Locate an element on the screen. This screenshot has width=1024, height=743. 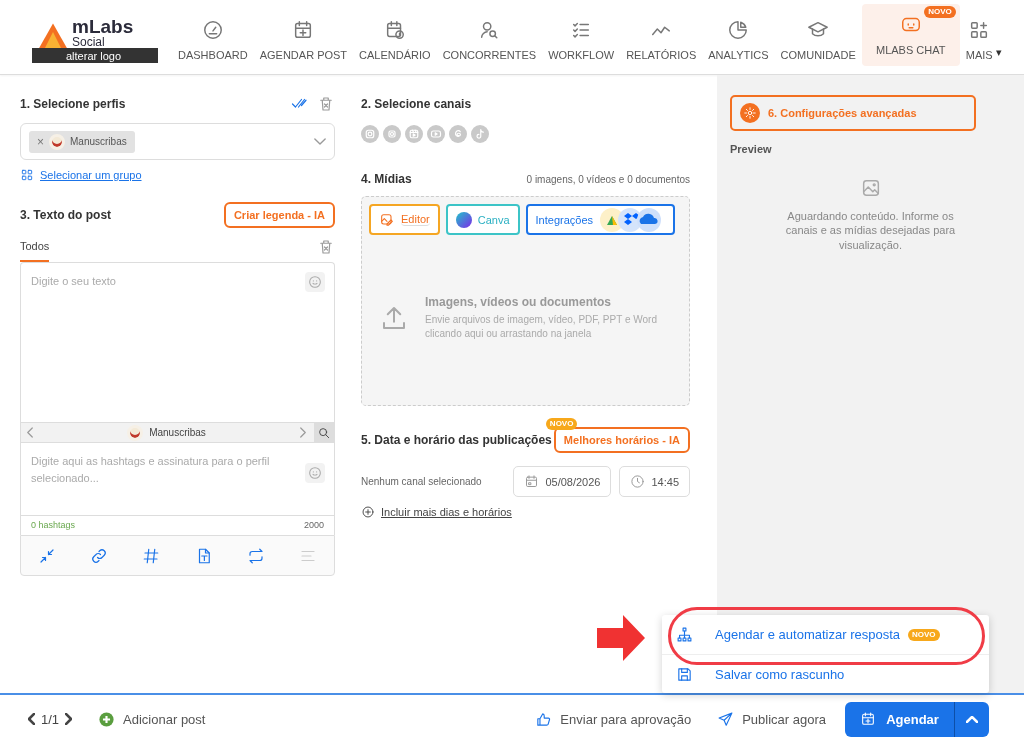
change-logo-button: alterar logo is located at coordinates (95, 55).